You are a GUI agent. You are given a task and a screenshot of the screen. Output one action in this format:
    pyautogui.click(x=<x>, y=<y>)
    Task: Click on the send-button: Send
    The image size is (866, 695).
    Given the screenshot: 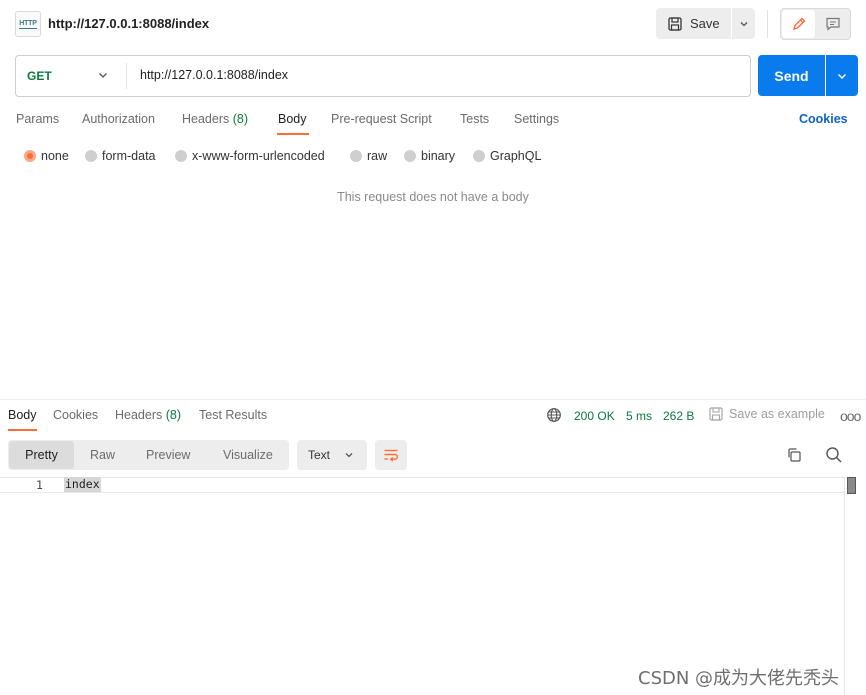 What is the action you would take?
    pyautogui.click(x=791, y=75)
    